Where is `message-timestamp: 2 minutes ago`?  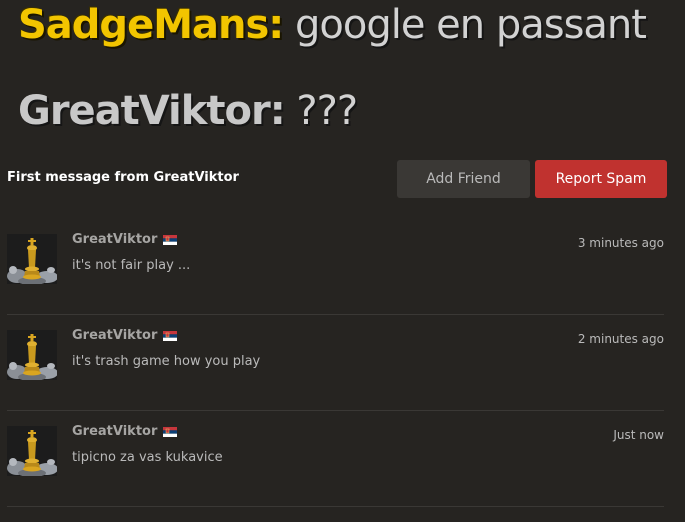
message-timestamp: 2 minutes ago is located at coordinates (620, 339).